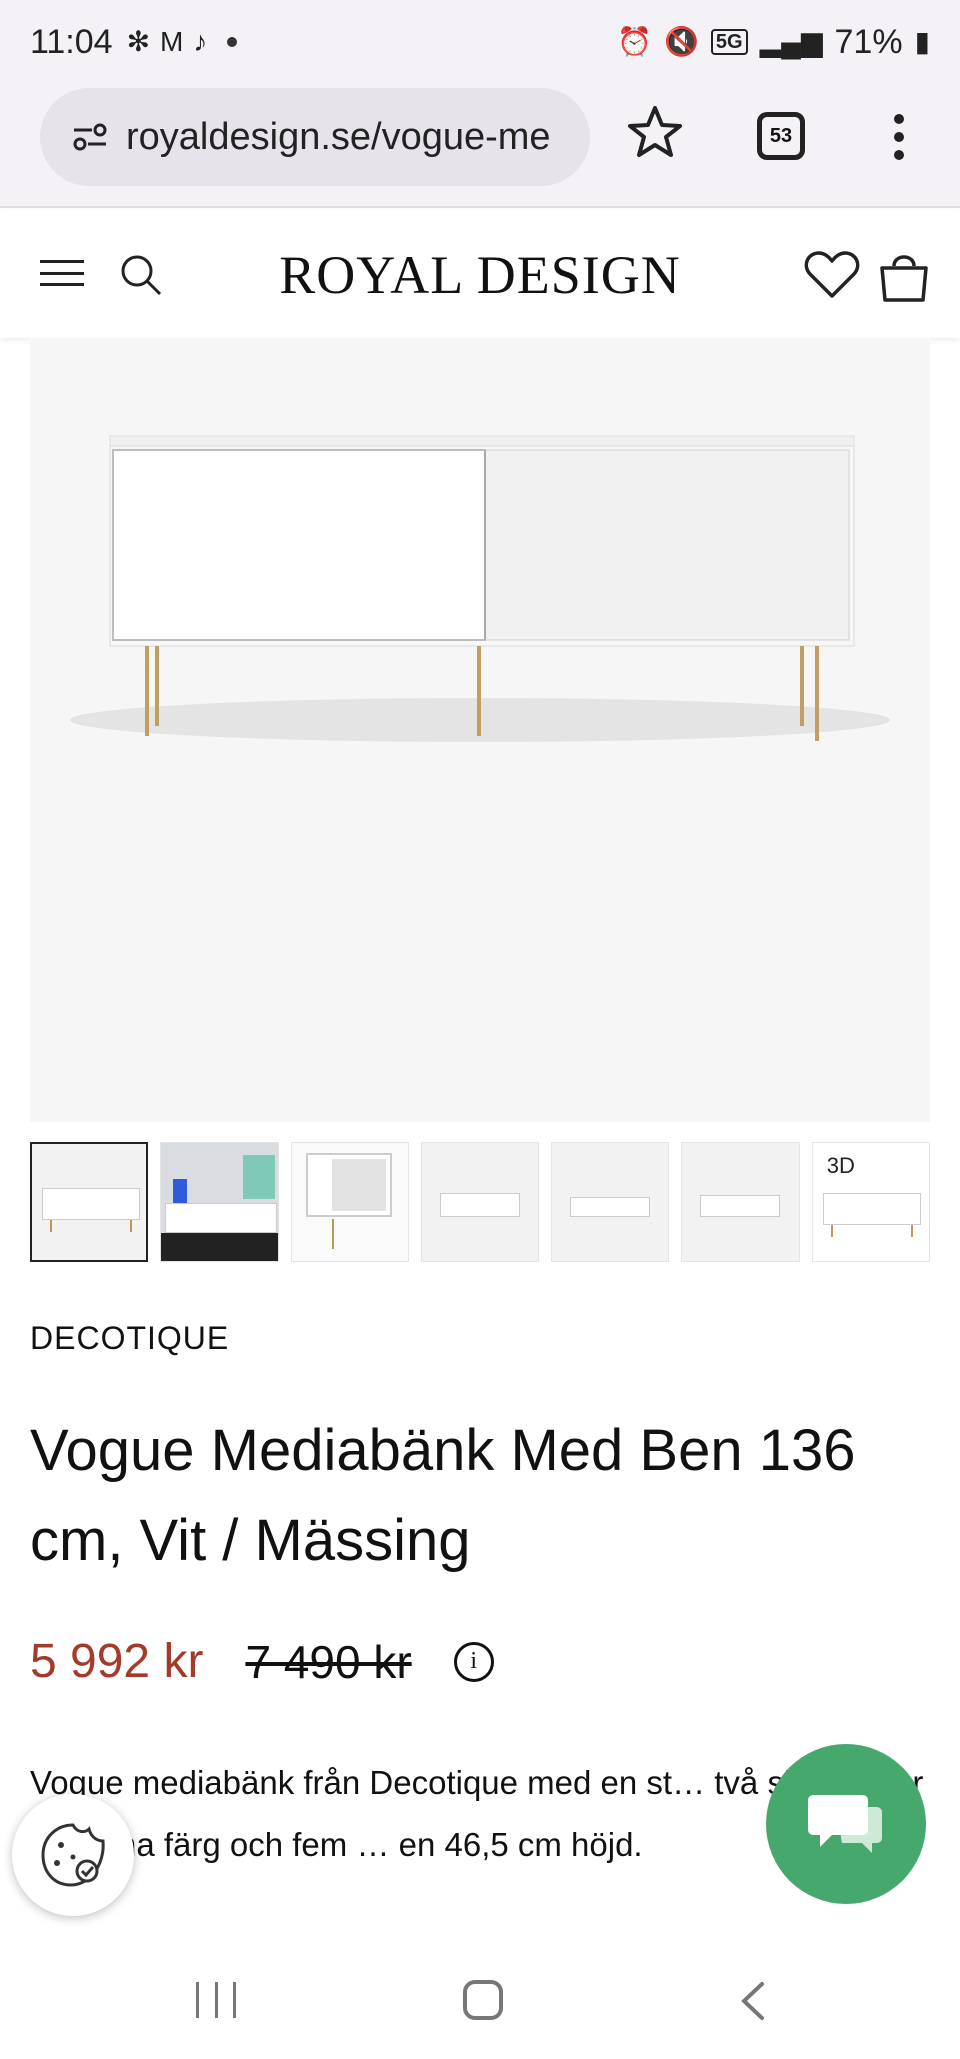 This screenshot has width=960, height=2059. I want to click on notification-icons: ✻ M ♪, so click(182, 42).